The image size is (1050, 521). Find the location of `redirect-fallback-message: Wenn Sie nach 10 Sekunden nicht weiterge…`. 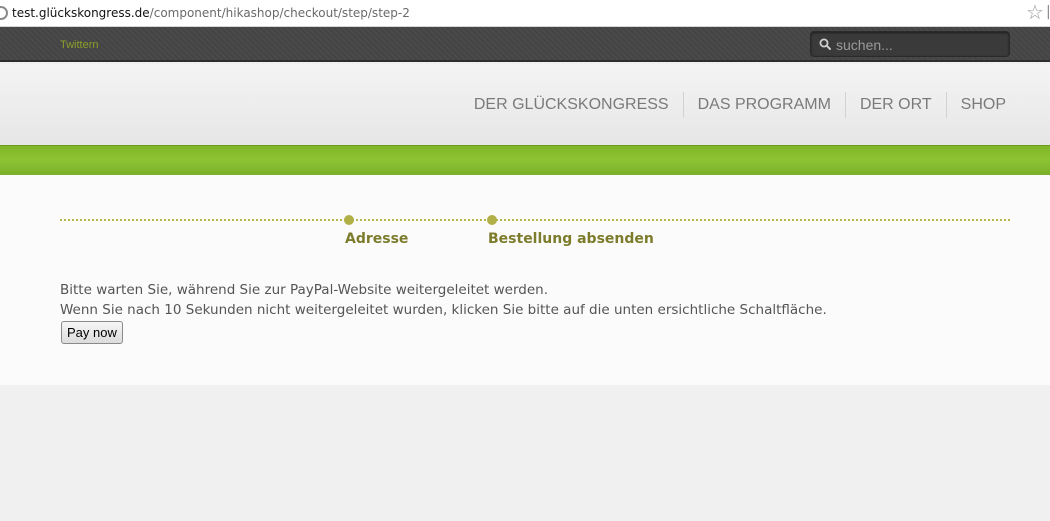

redirect-fallback-message: Wenn Sie nach 10 Sekunden nicht weiterge… is located at coordinates (443, 310).